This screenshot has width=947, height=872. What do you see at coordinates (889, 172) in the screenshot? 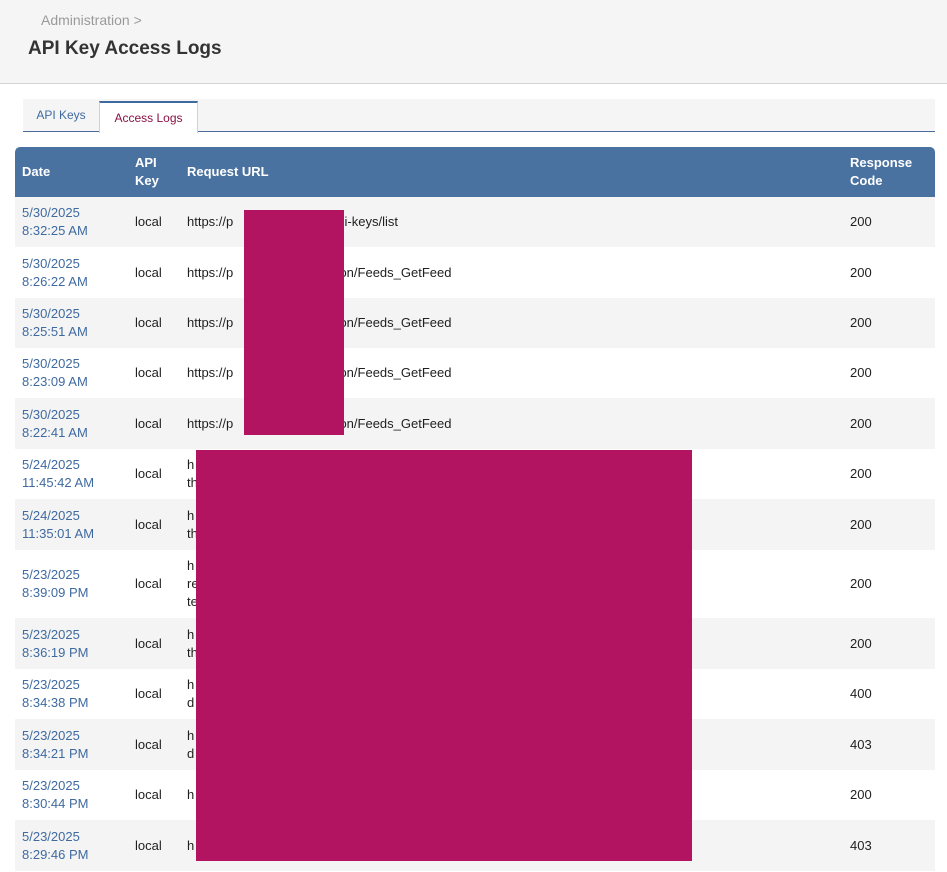
I see `header-response-code: Response Code` at bounding box center [889, 172].